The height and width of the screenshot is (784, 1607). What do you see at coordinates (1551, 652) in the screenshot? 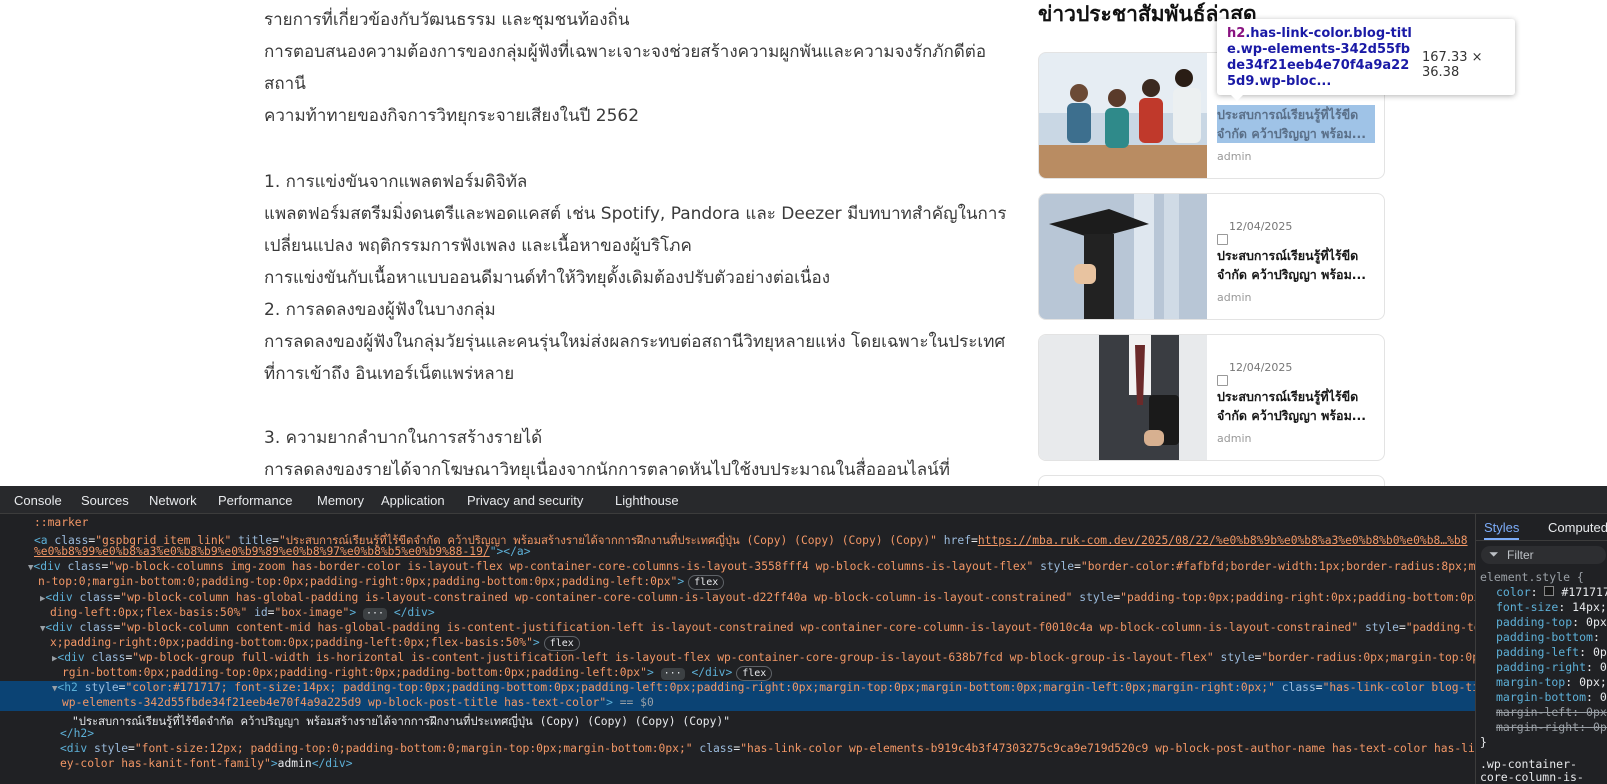
I see `style-prop: padding-left: 0px` at bounding box center [1551, 652].